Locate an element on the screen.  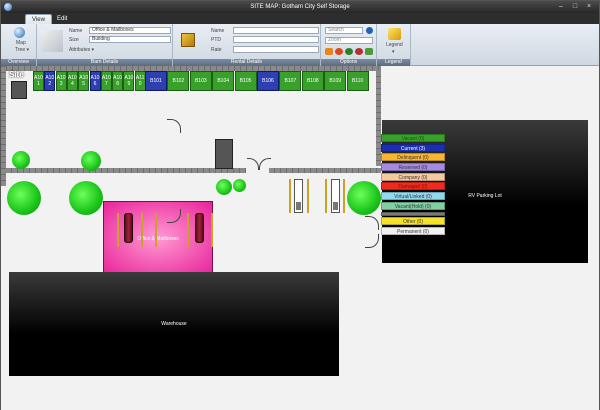
legend-item: Delinquent (0) is located at coordinates (413, 157).